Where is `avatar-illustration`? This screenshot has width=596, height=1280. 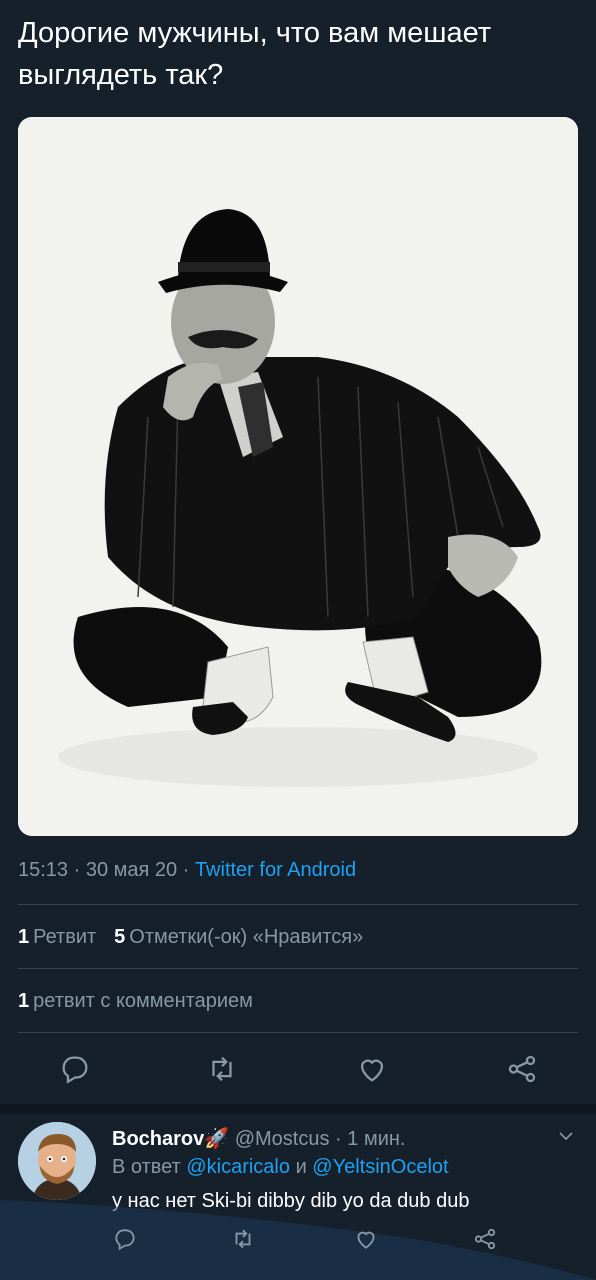 avatar-illustration is located at coordinates (57, 1161).